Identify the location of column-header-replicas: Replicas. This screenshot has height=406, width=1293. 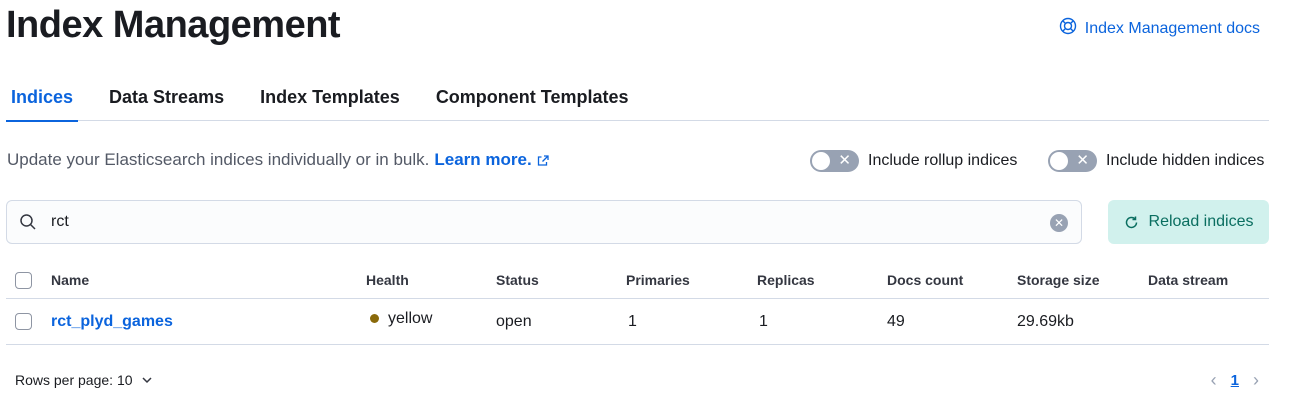
(786, 280).